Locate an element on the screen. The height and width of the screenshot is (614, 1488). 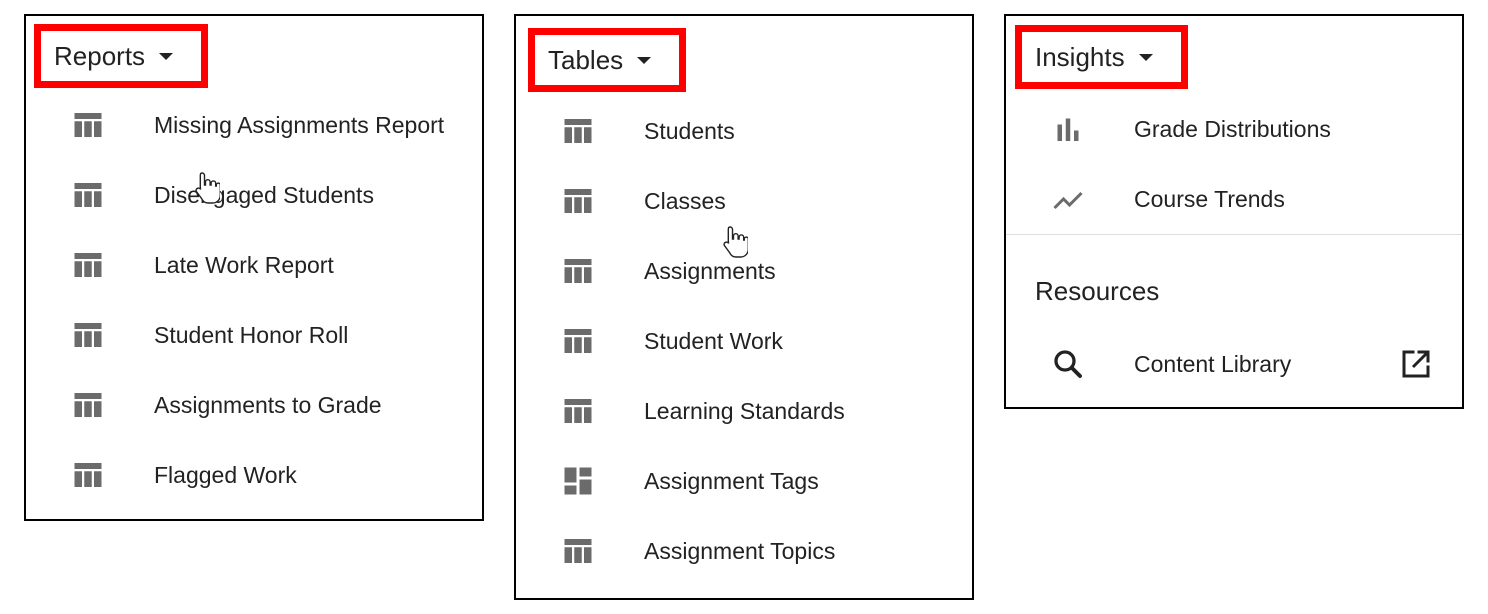
menu-item-label: Assignments is located at coordinates (710, 270).